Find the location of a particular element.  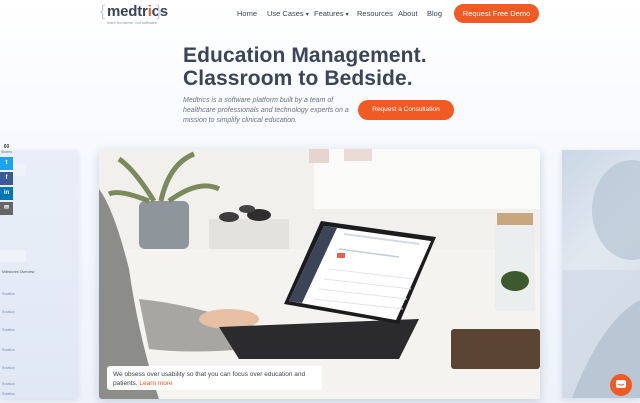

twitter-icon: t is located at coordinates (6, 163).